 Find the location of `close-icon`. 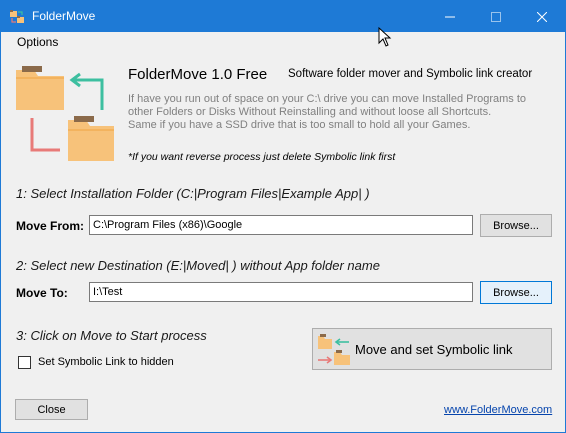

close-icon is located at coordinates (542, 16).